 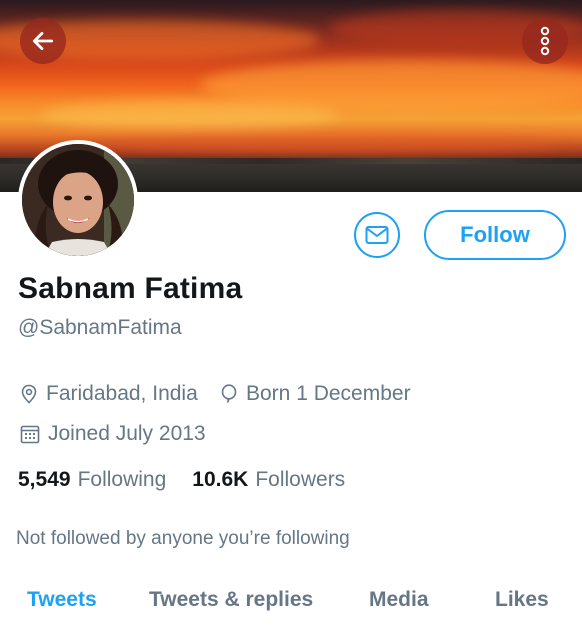 What do you see at coordinates (29, 394) in the screenshot?
I see `location-pin-icon` at bounding box center [29, 394].